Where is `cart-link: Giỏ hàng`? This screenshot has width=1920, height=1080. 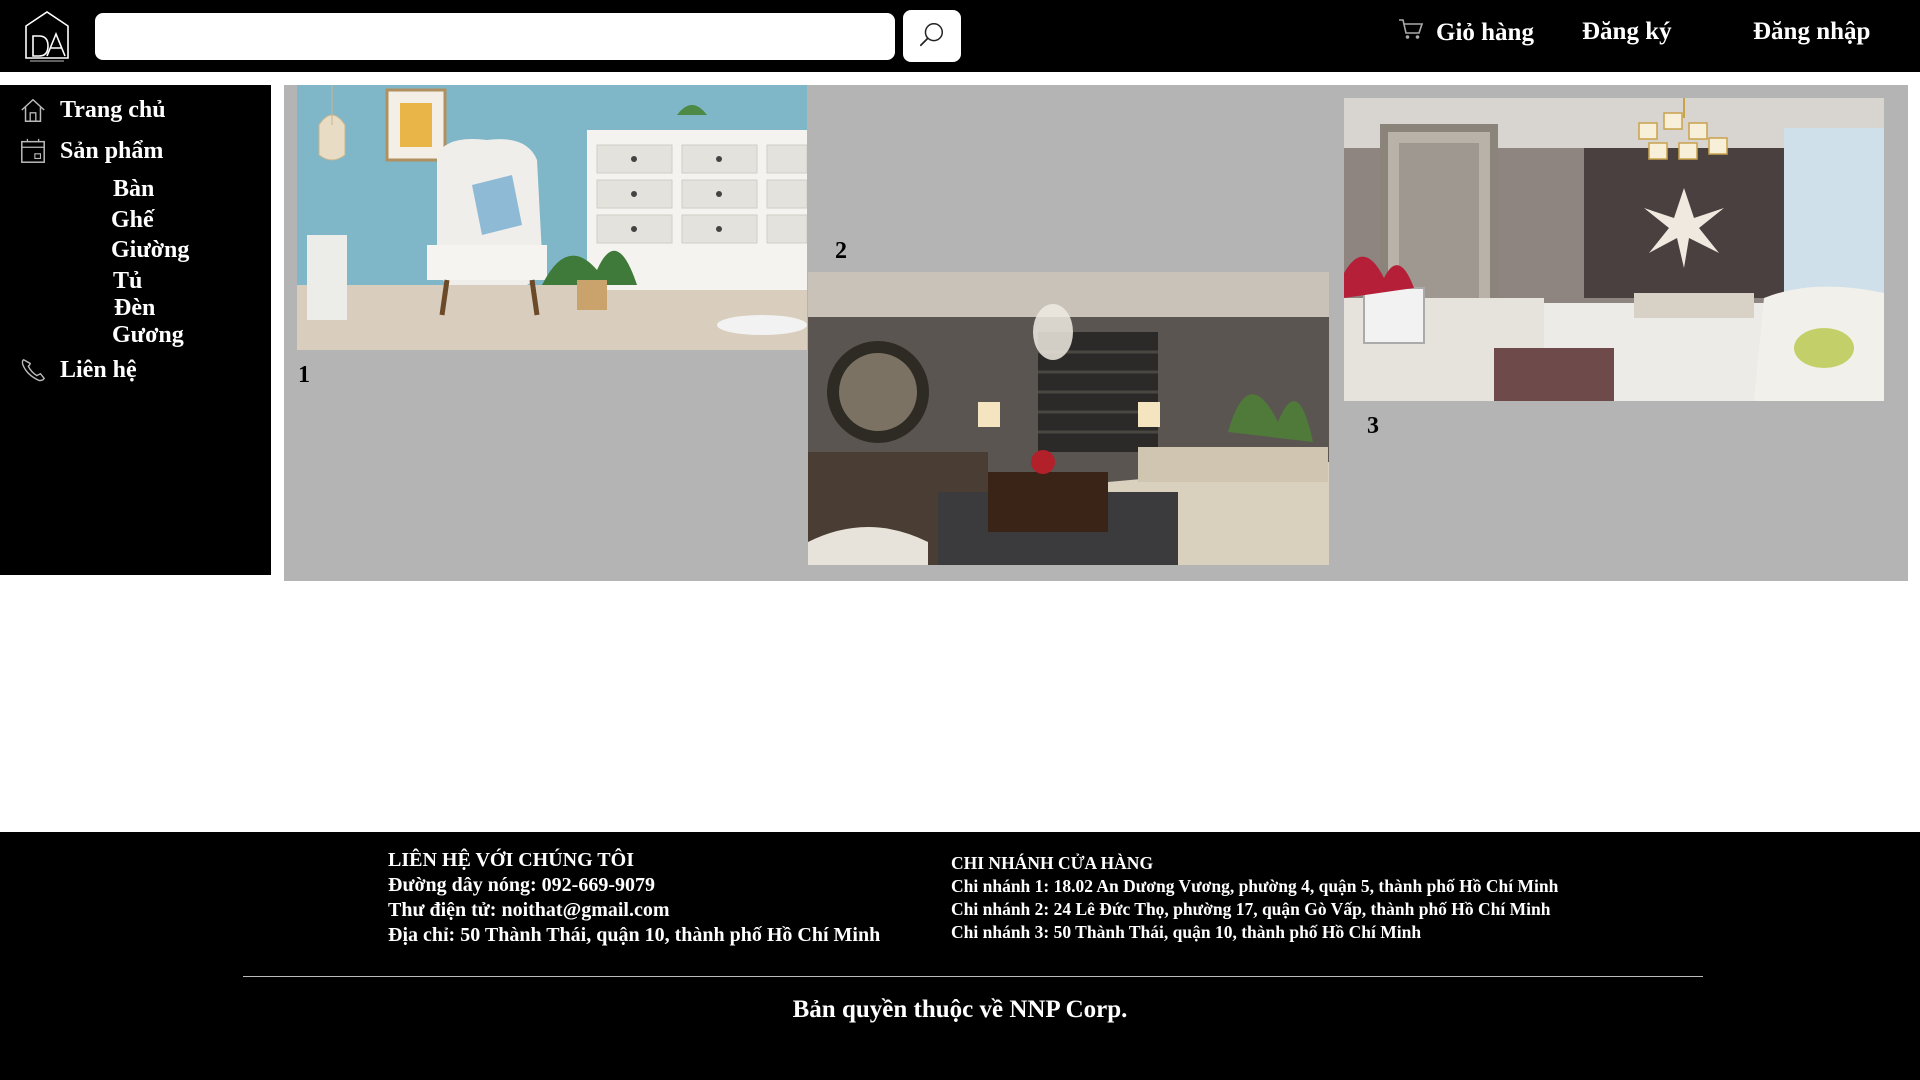
cart-link: Giỏ hàng is located at coordinates (1466, 32).